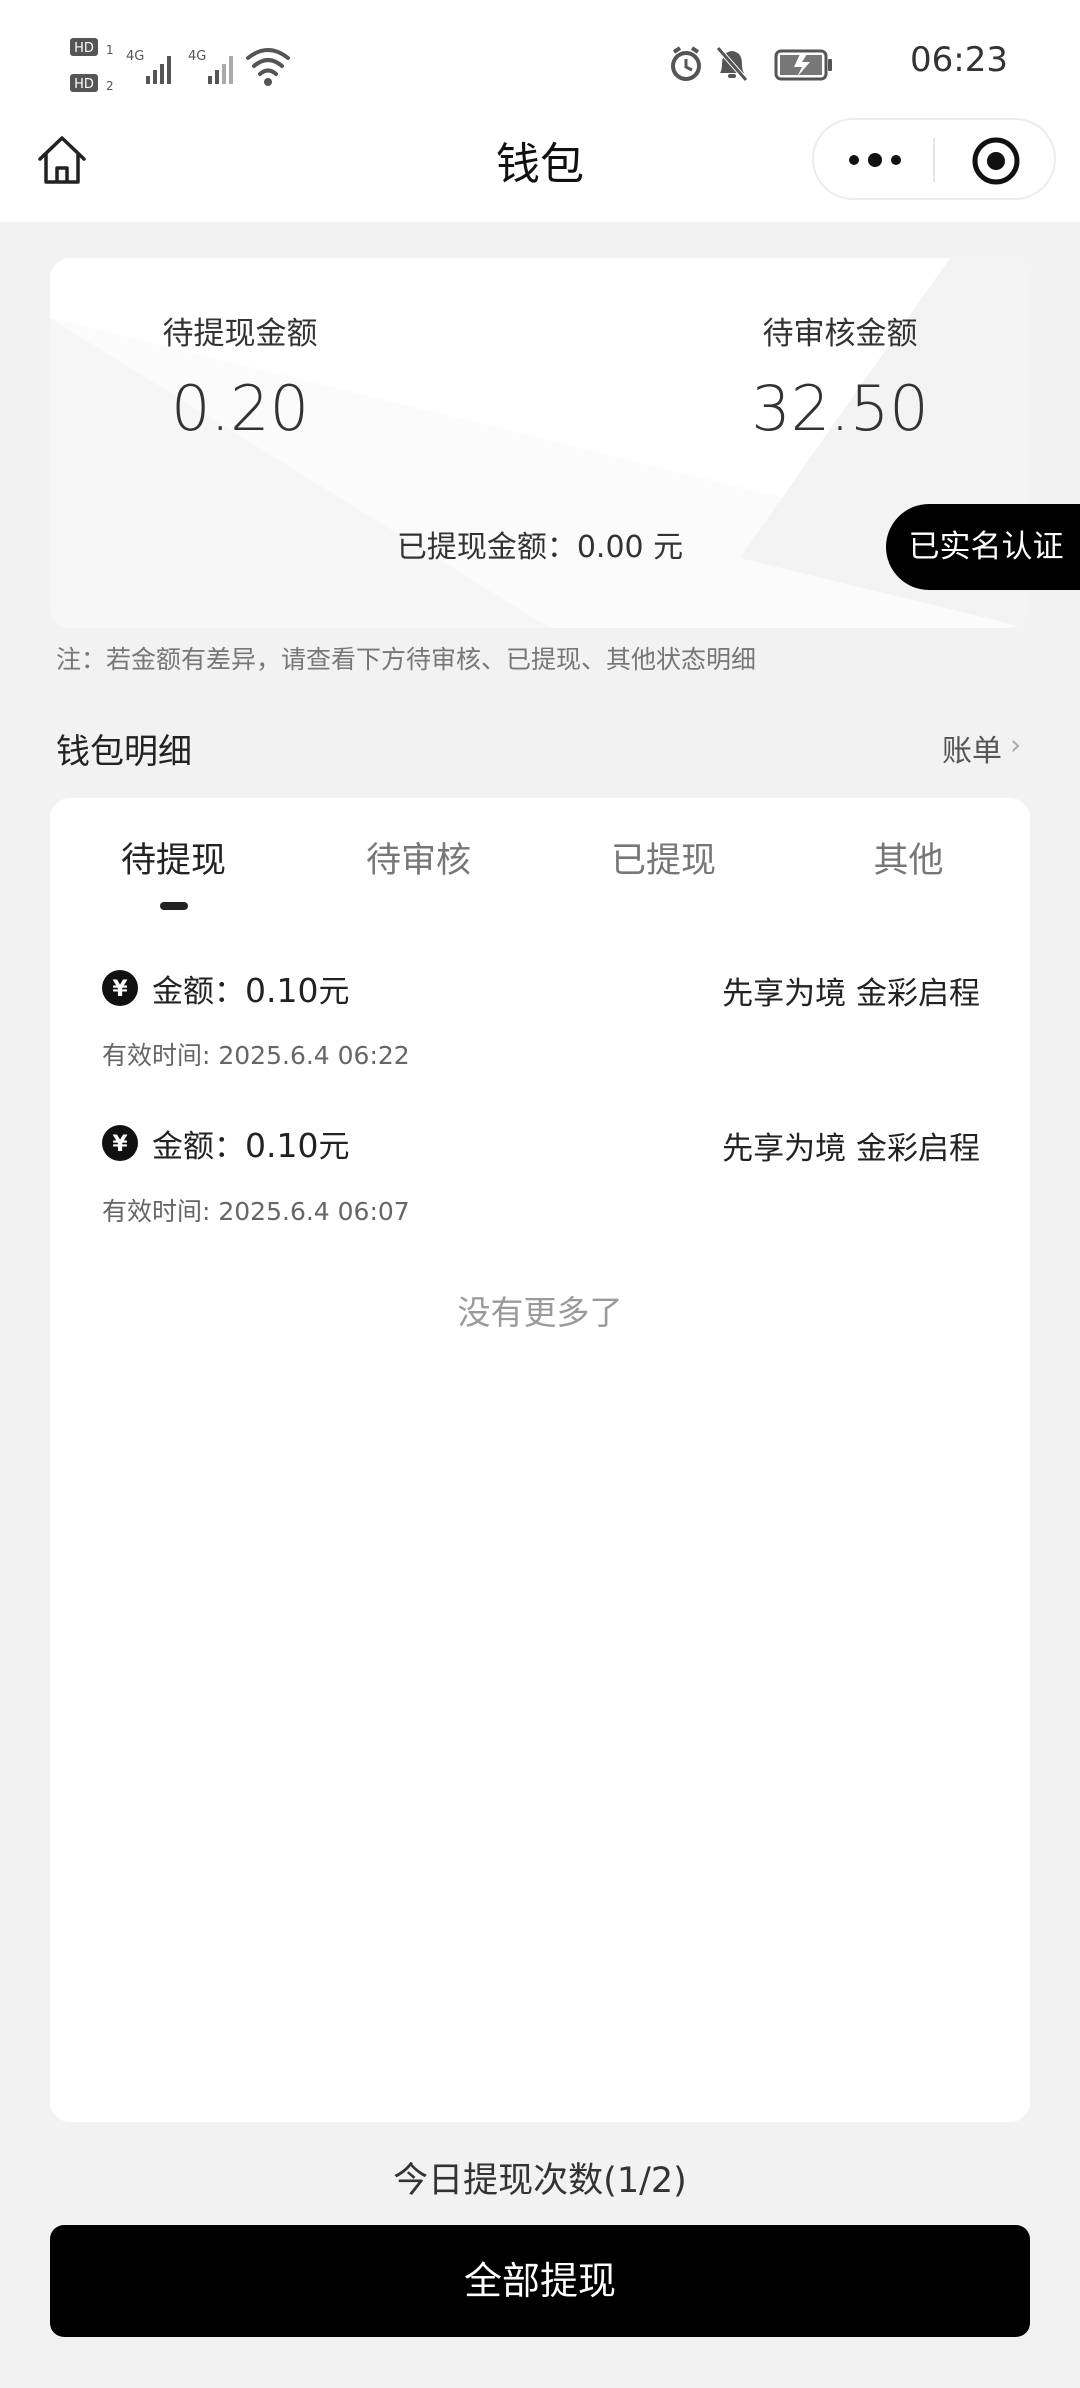 The width and height of the screenshot is (1080, 2388). What do you see at coordinates (840, 65) in the screenshot?
I see `status-right` at bounding box center [840, 65].